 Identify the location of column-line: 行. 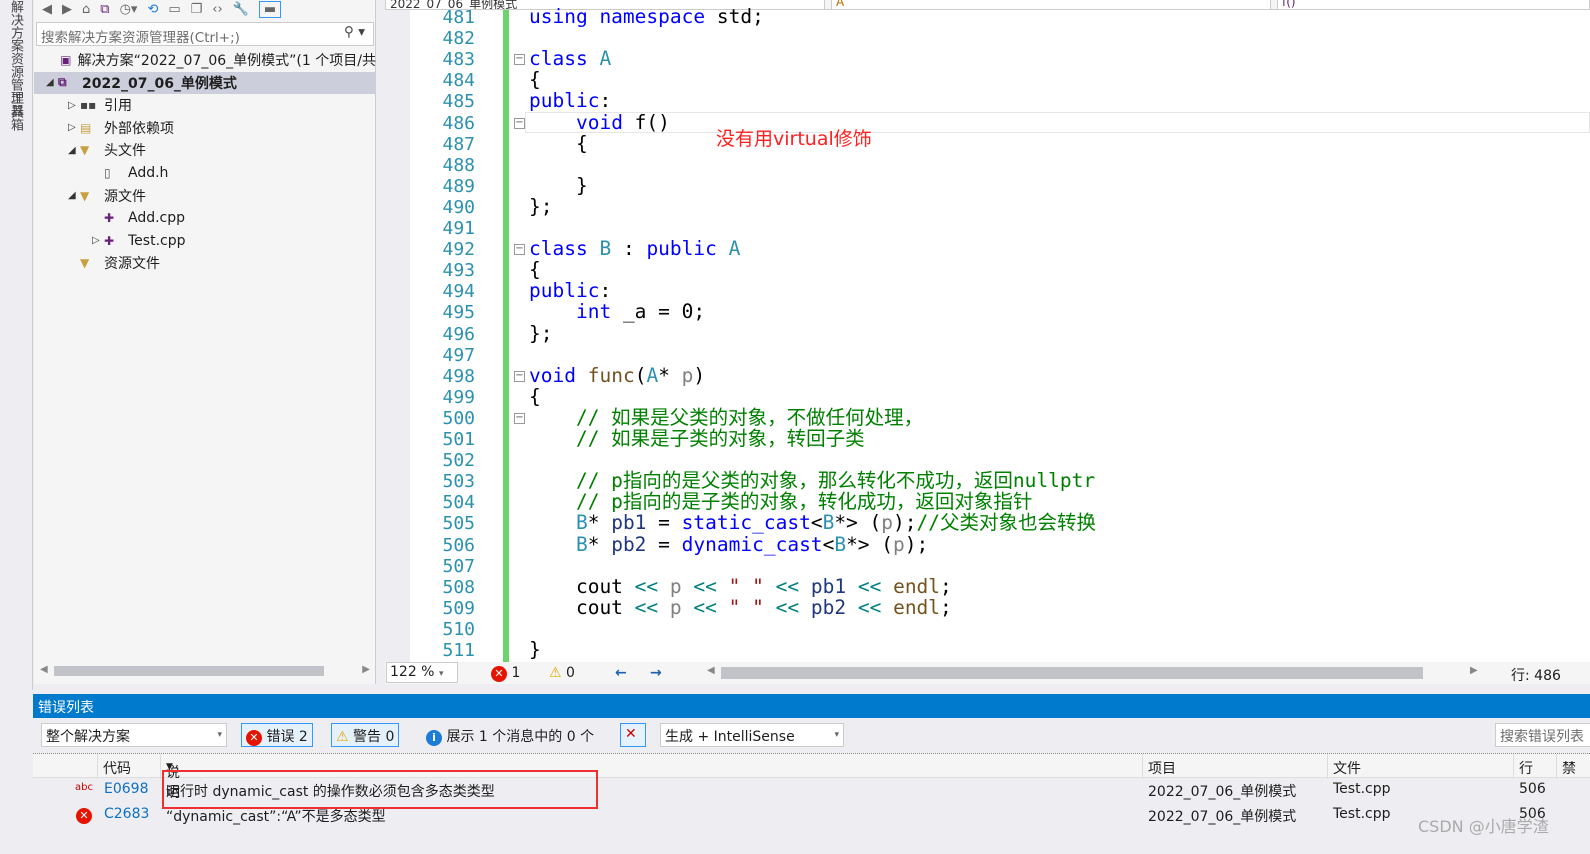
(1526, 768).